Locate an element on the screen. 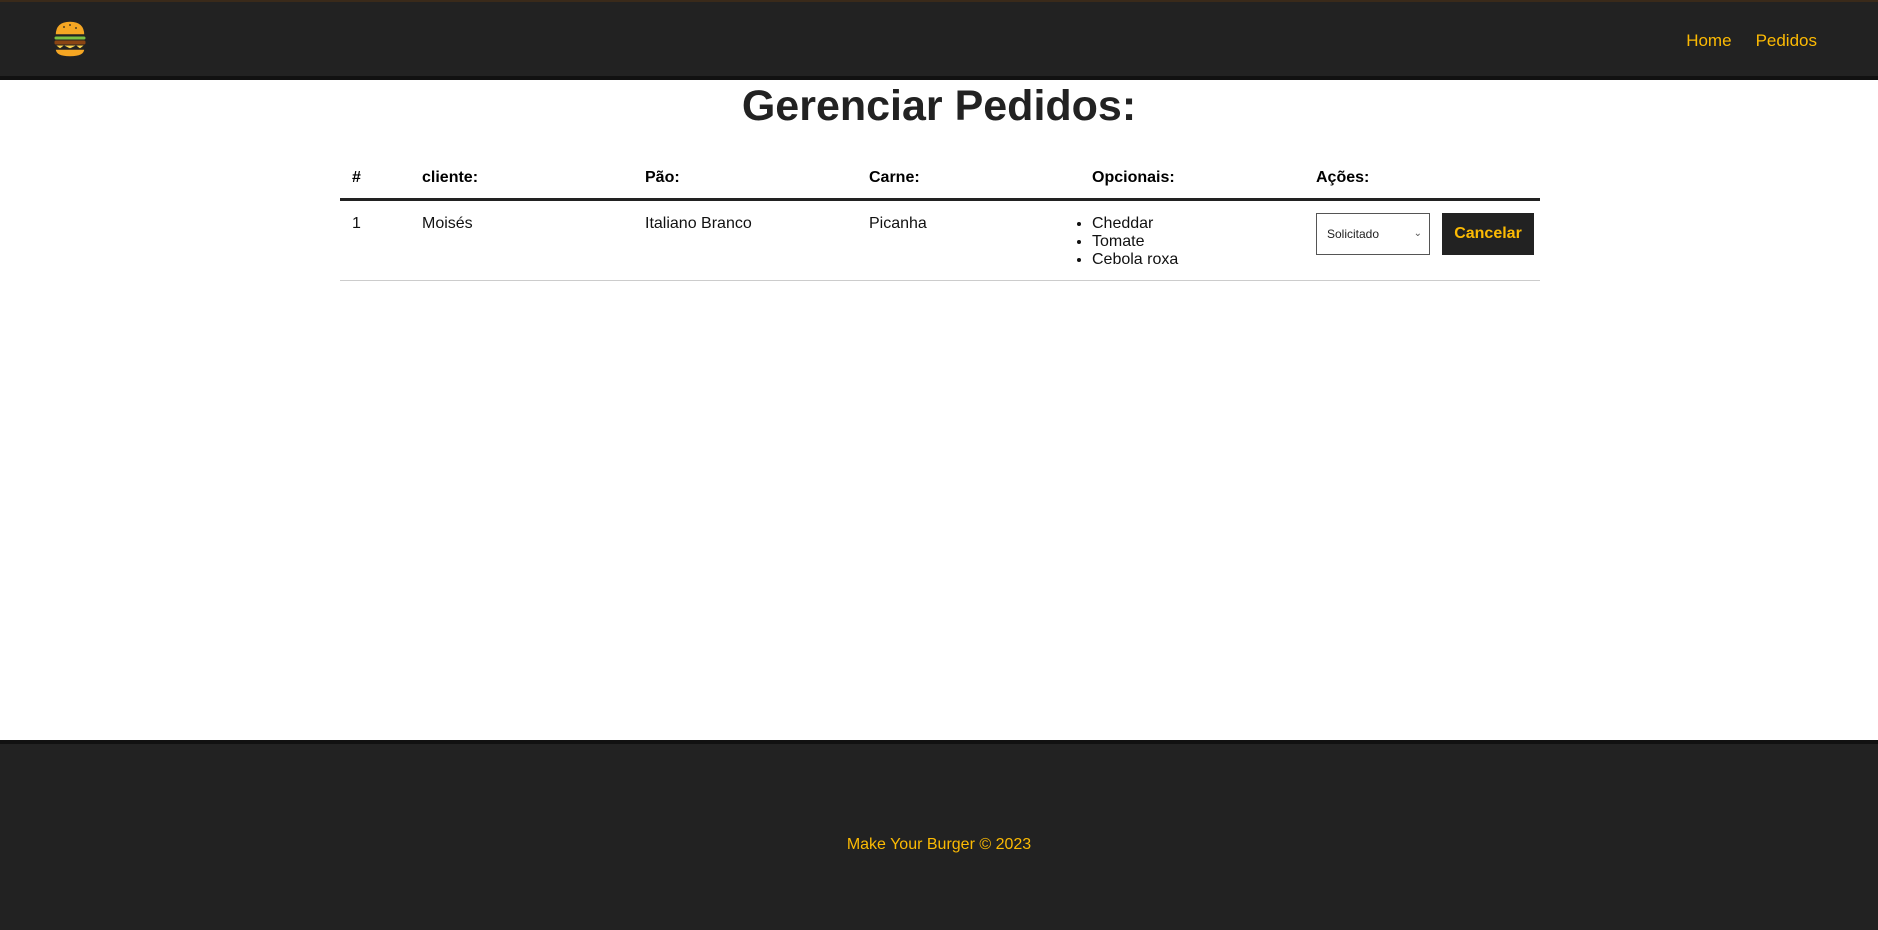 The width and height of the screenshot is (1878, 930). nav-home-link: Home is located at coordinates (1708, 41).